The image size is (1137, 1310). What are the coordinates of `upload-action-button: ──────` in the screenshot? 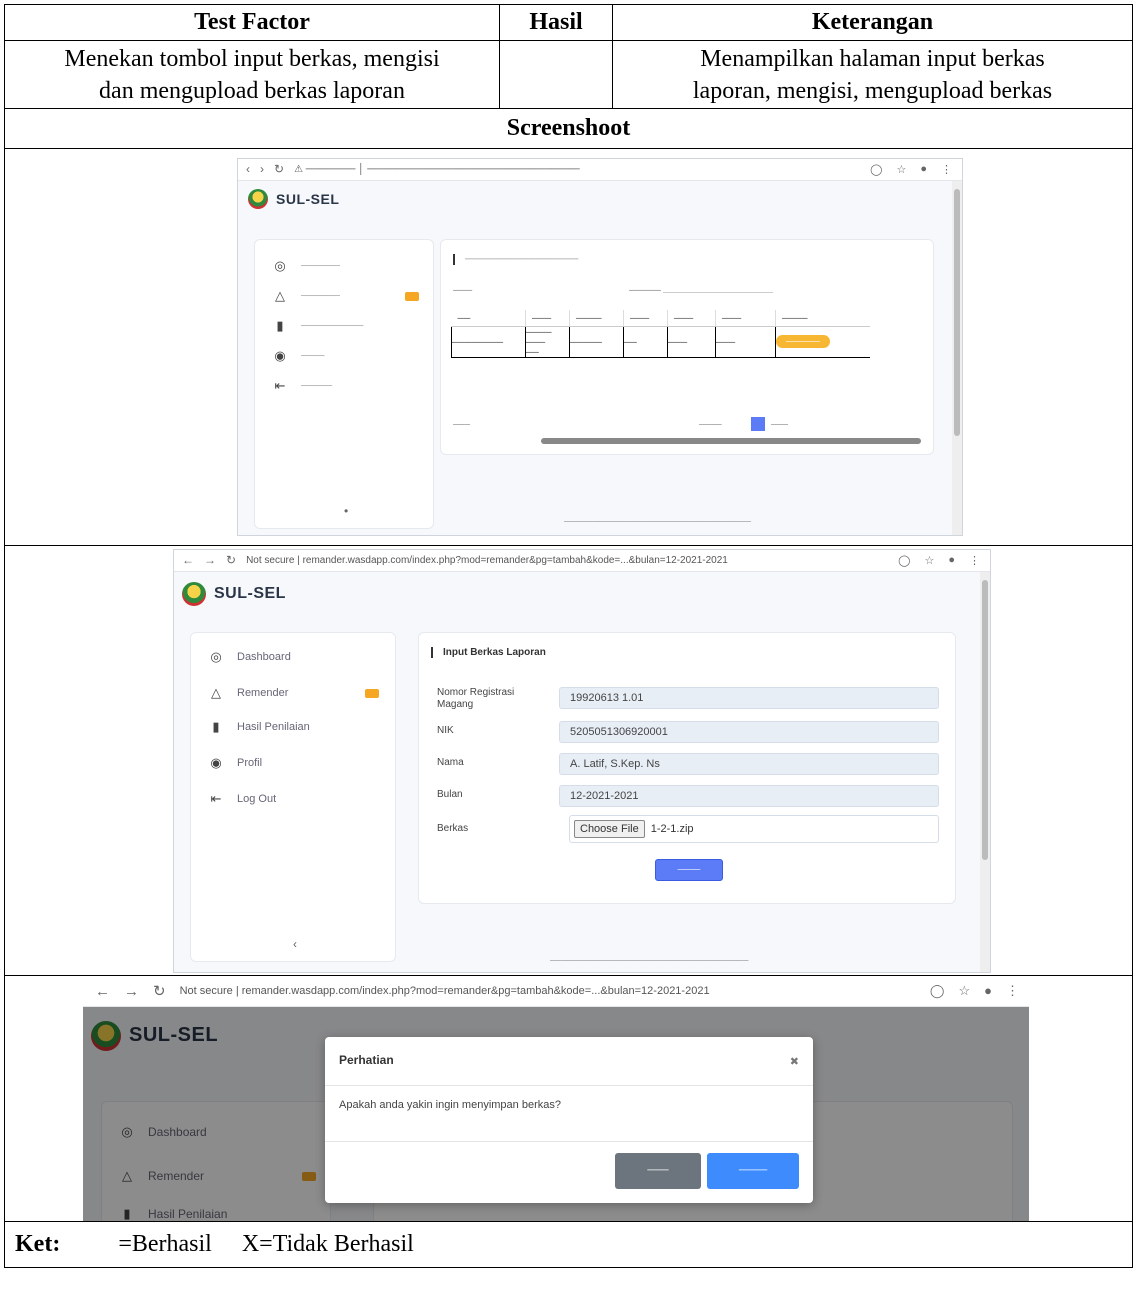 It's located at (803, 341).